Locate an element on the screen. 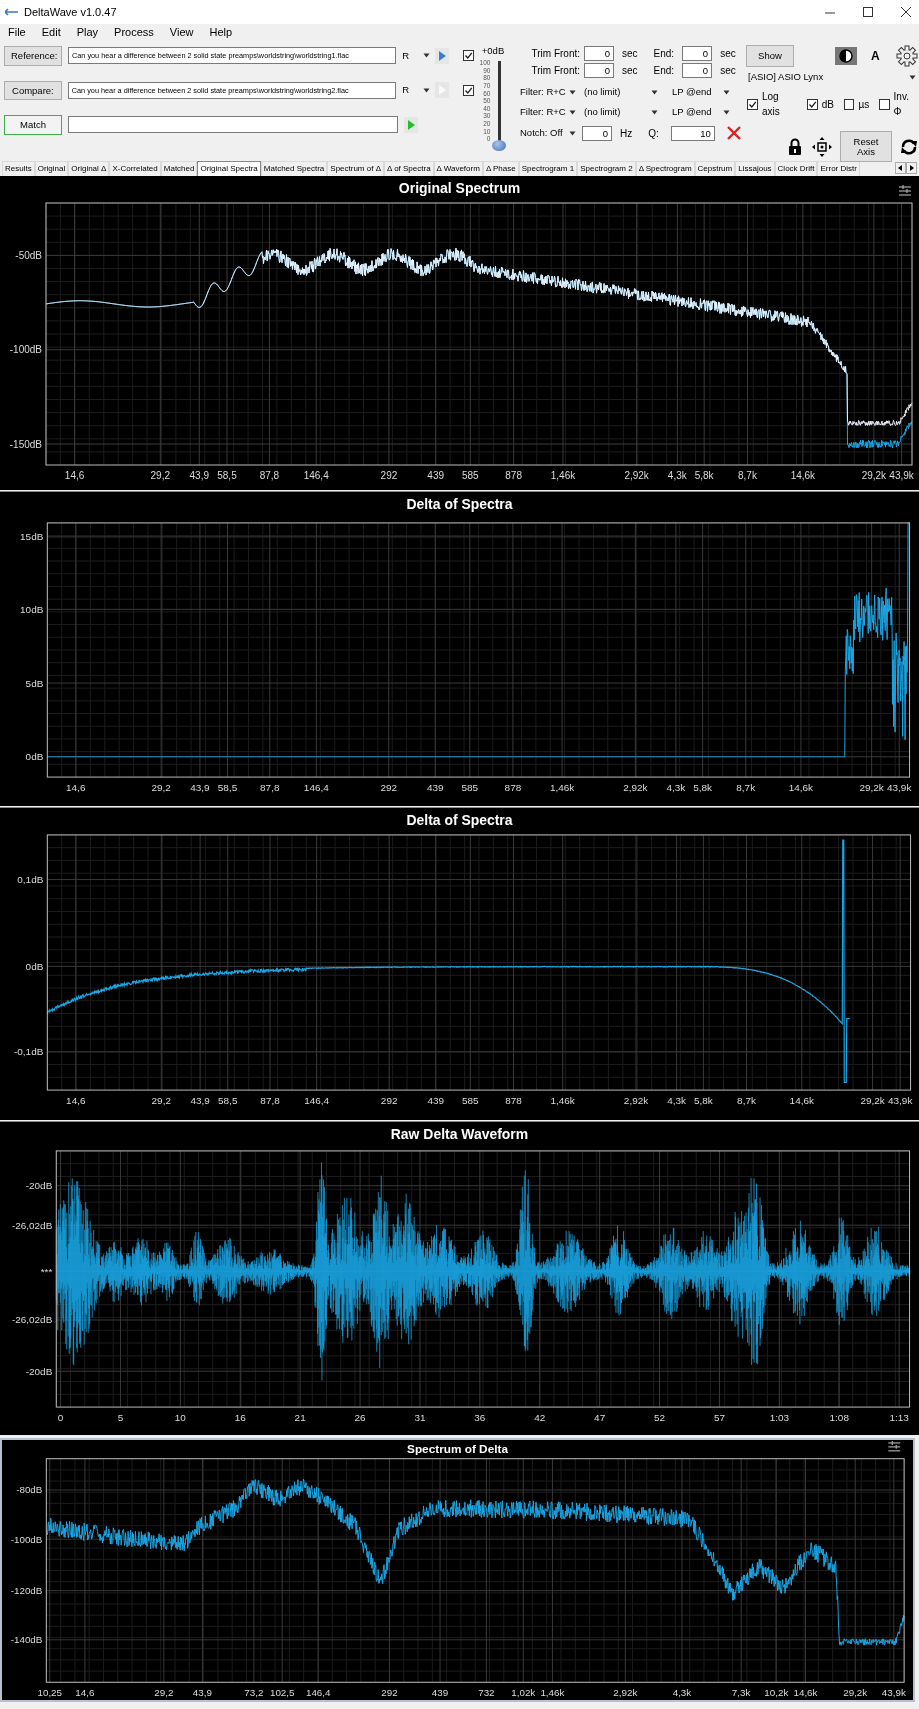 The height and width of the screenshot is (1709, 919). y-tick-label: 5dB is located at coordinates (34, 683).